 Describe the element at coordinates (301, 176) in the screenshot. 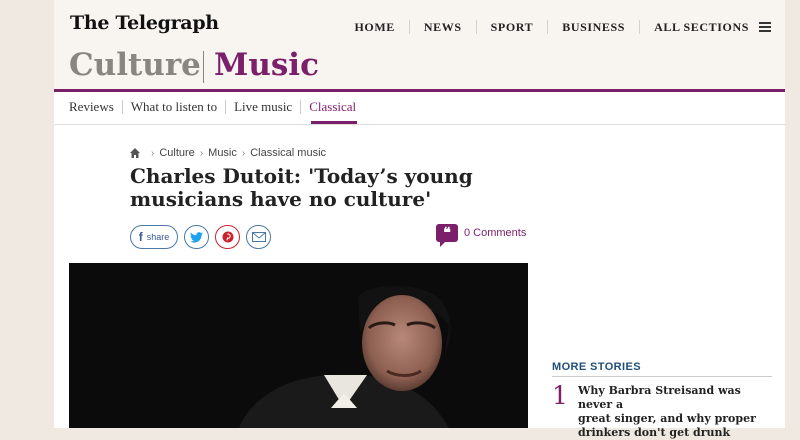

I see `headline-line-1: Charles Dutoit: 'Today’s young` at that location.